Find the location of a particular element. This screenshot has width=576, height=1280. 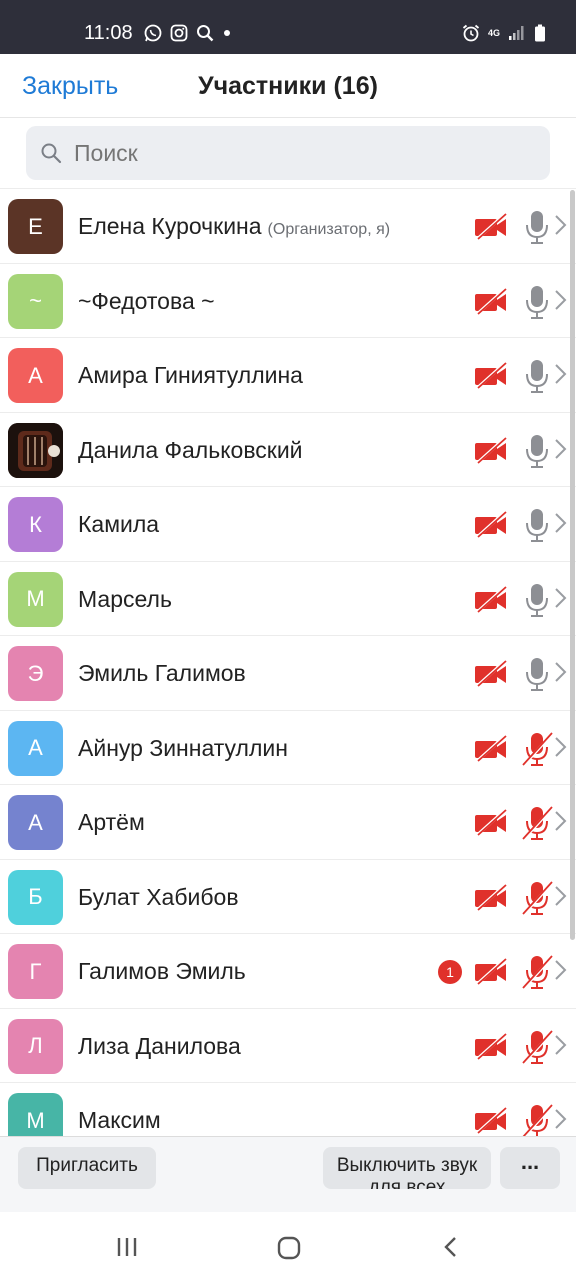

participant-name-text: Эмиль Галимов is located at coordinates (162, 673).